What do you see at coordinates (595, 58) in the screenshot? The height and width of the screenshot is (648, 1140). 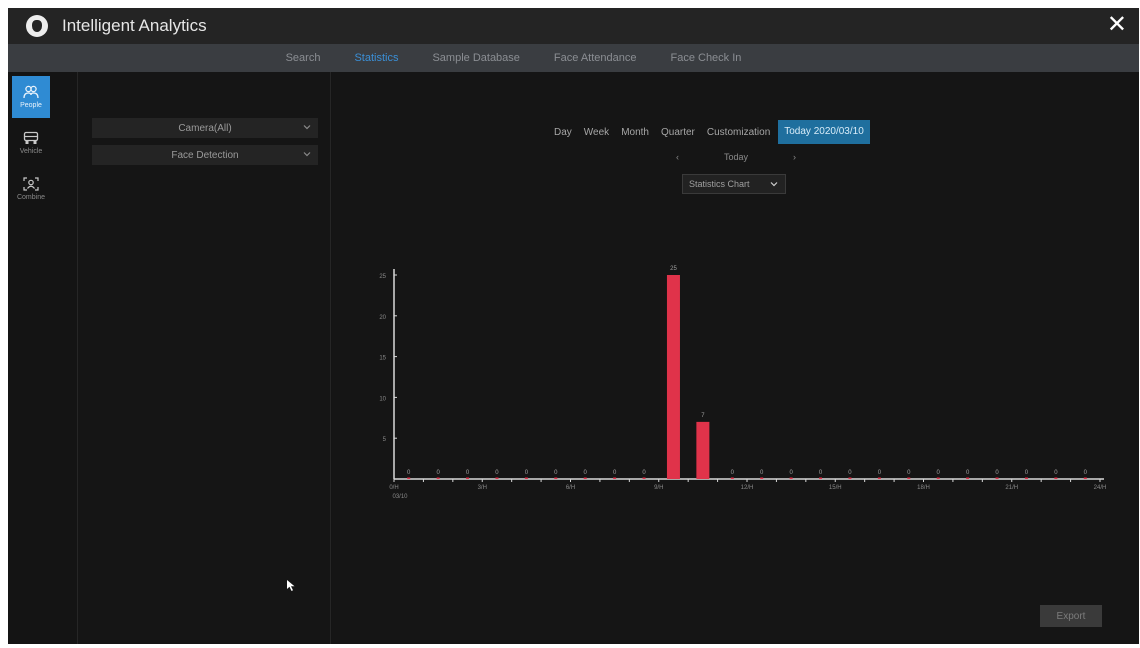 I see `tab-face-attendance: Face Attendance` at bounding box center [595, 58].